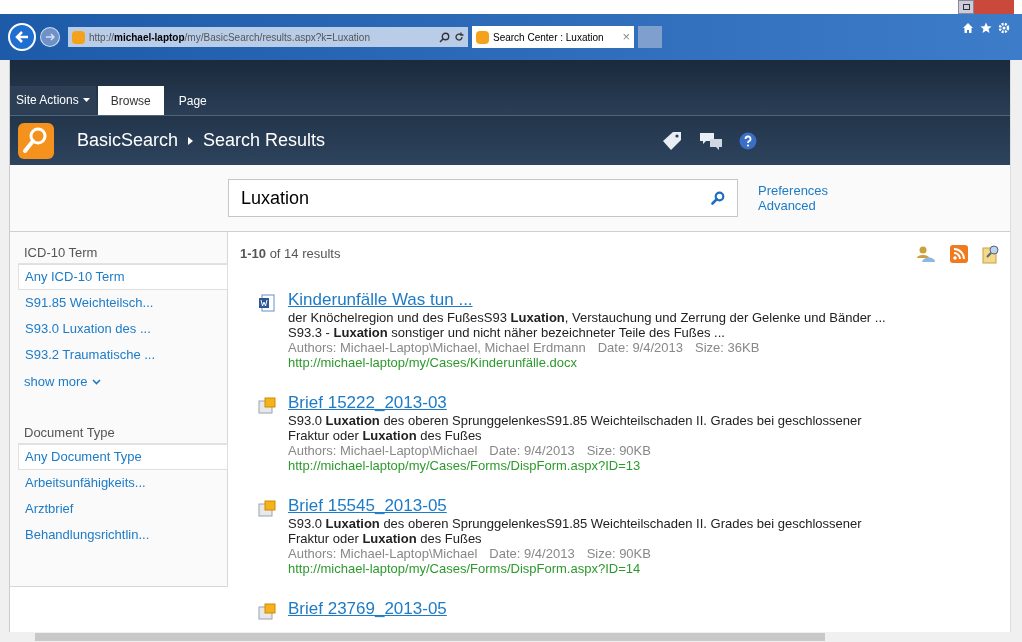  Describe the element at coordinates (191, 140) in the screenshot. I see `breadcrumb-arrow-icon` at that location.